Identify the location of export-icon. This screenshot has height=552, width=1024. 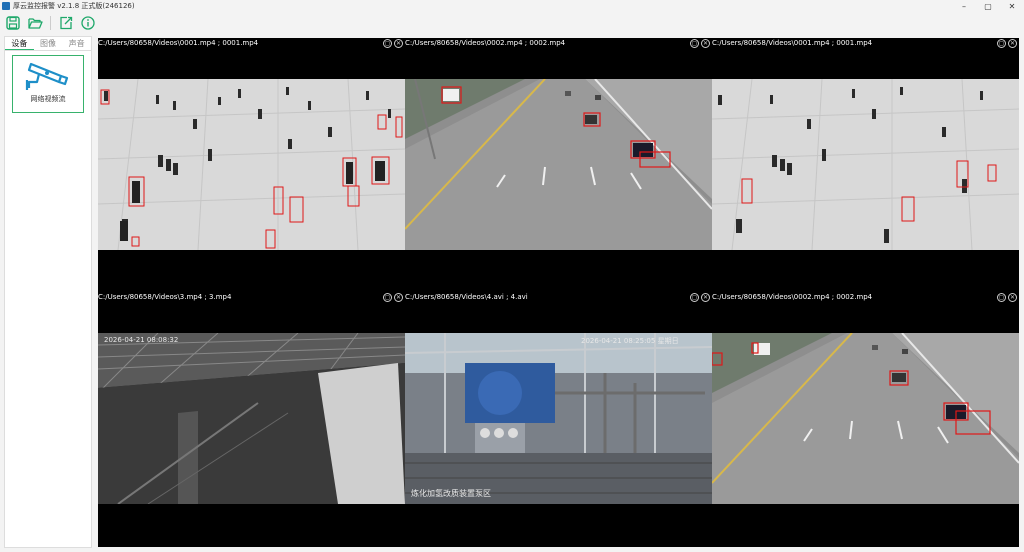
(66, 23).